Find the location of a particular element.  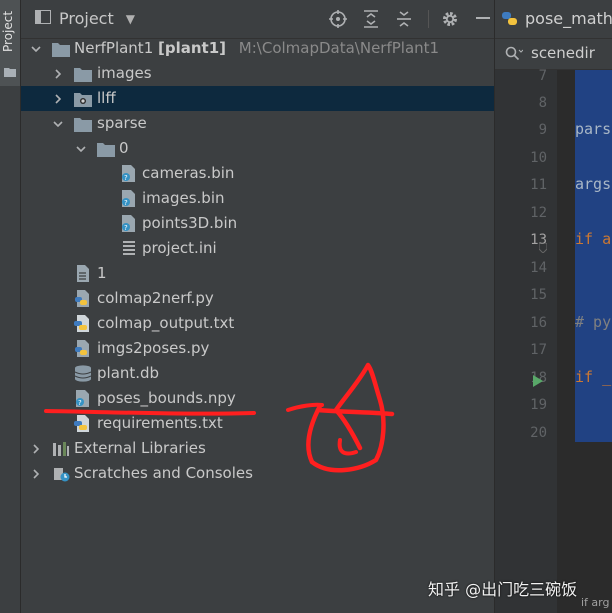

tree-item-label: imgs2poses.py is located at coordinates (153, 348).